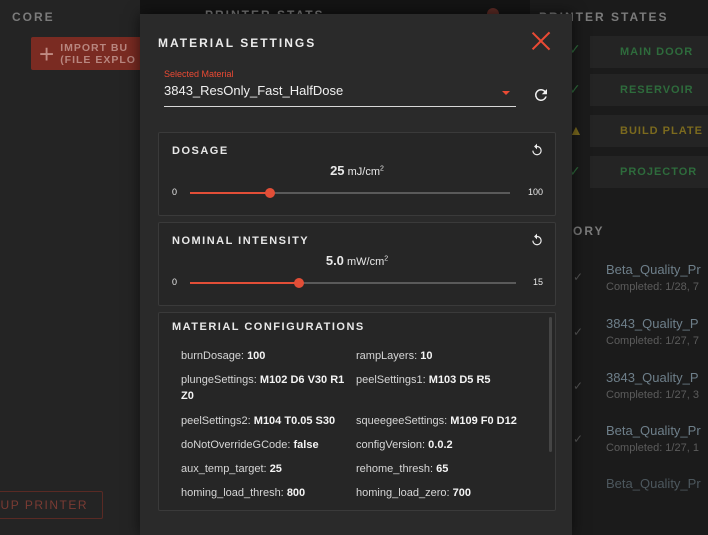 The height and width of the screenshot is (535, 708). What do you see at coordinates (440, 445) in the screenshot?
I see `config-value: 0.0.2` at bounding box center [440, 445].